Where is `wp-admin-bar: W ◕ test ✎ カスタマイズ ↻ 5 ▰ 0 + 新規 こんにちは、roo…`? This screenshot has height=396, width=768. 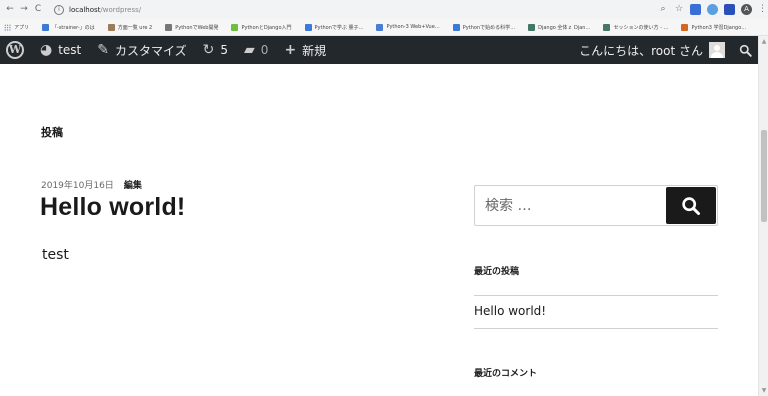
wp-admin-bar: W ◕ test ✎ カスタマイズ ↻ 5 ▰ 0 + 新規 こんにちは、roo… is located at coordinates (379, 50).